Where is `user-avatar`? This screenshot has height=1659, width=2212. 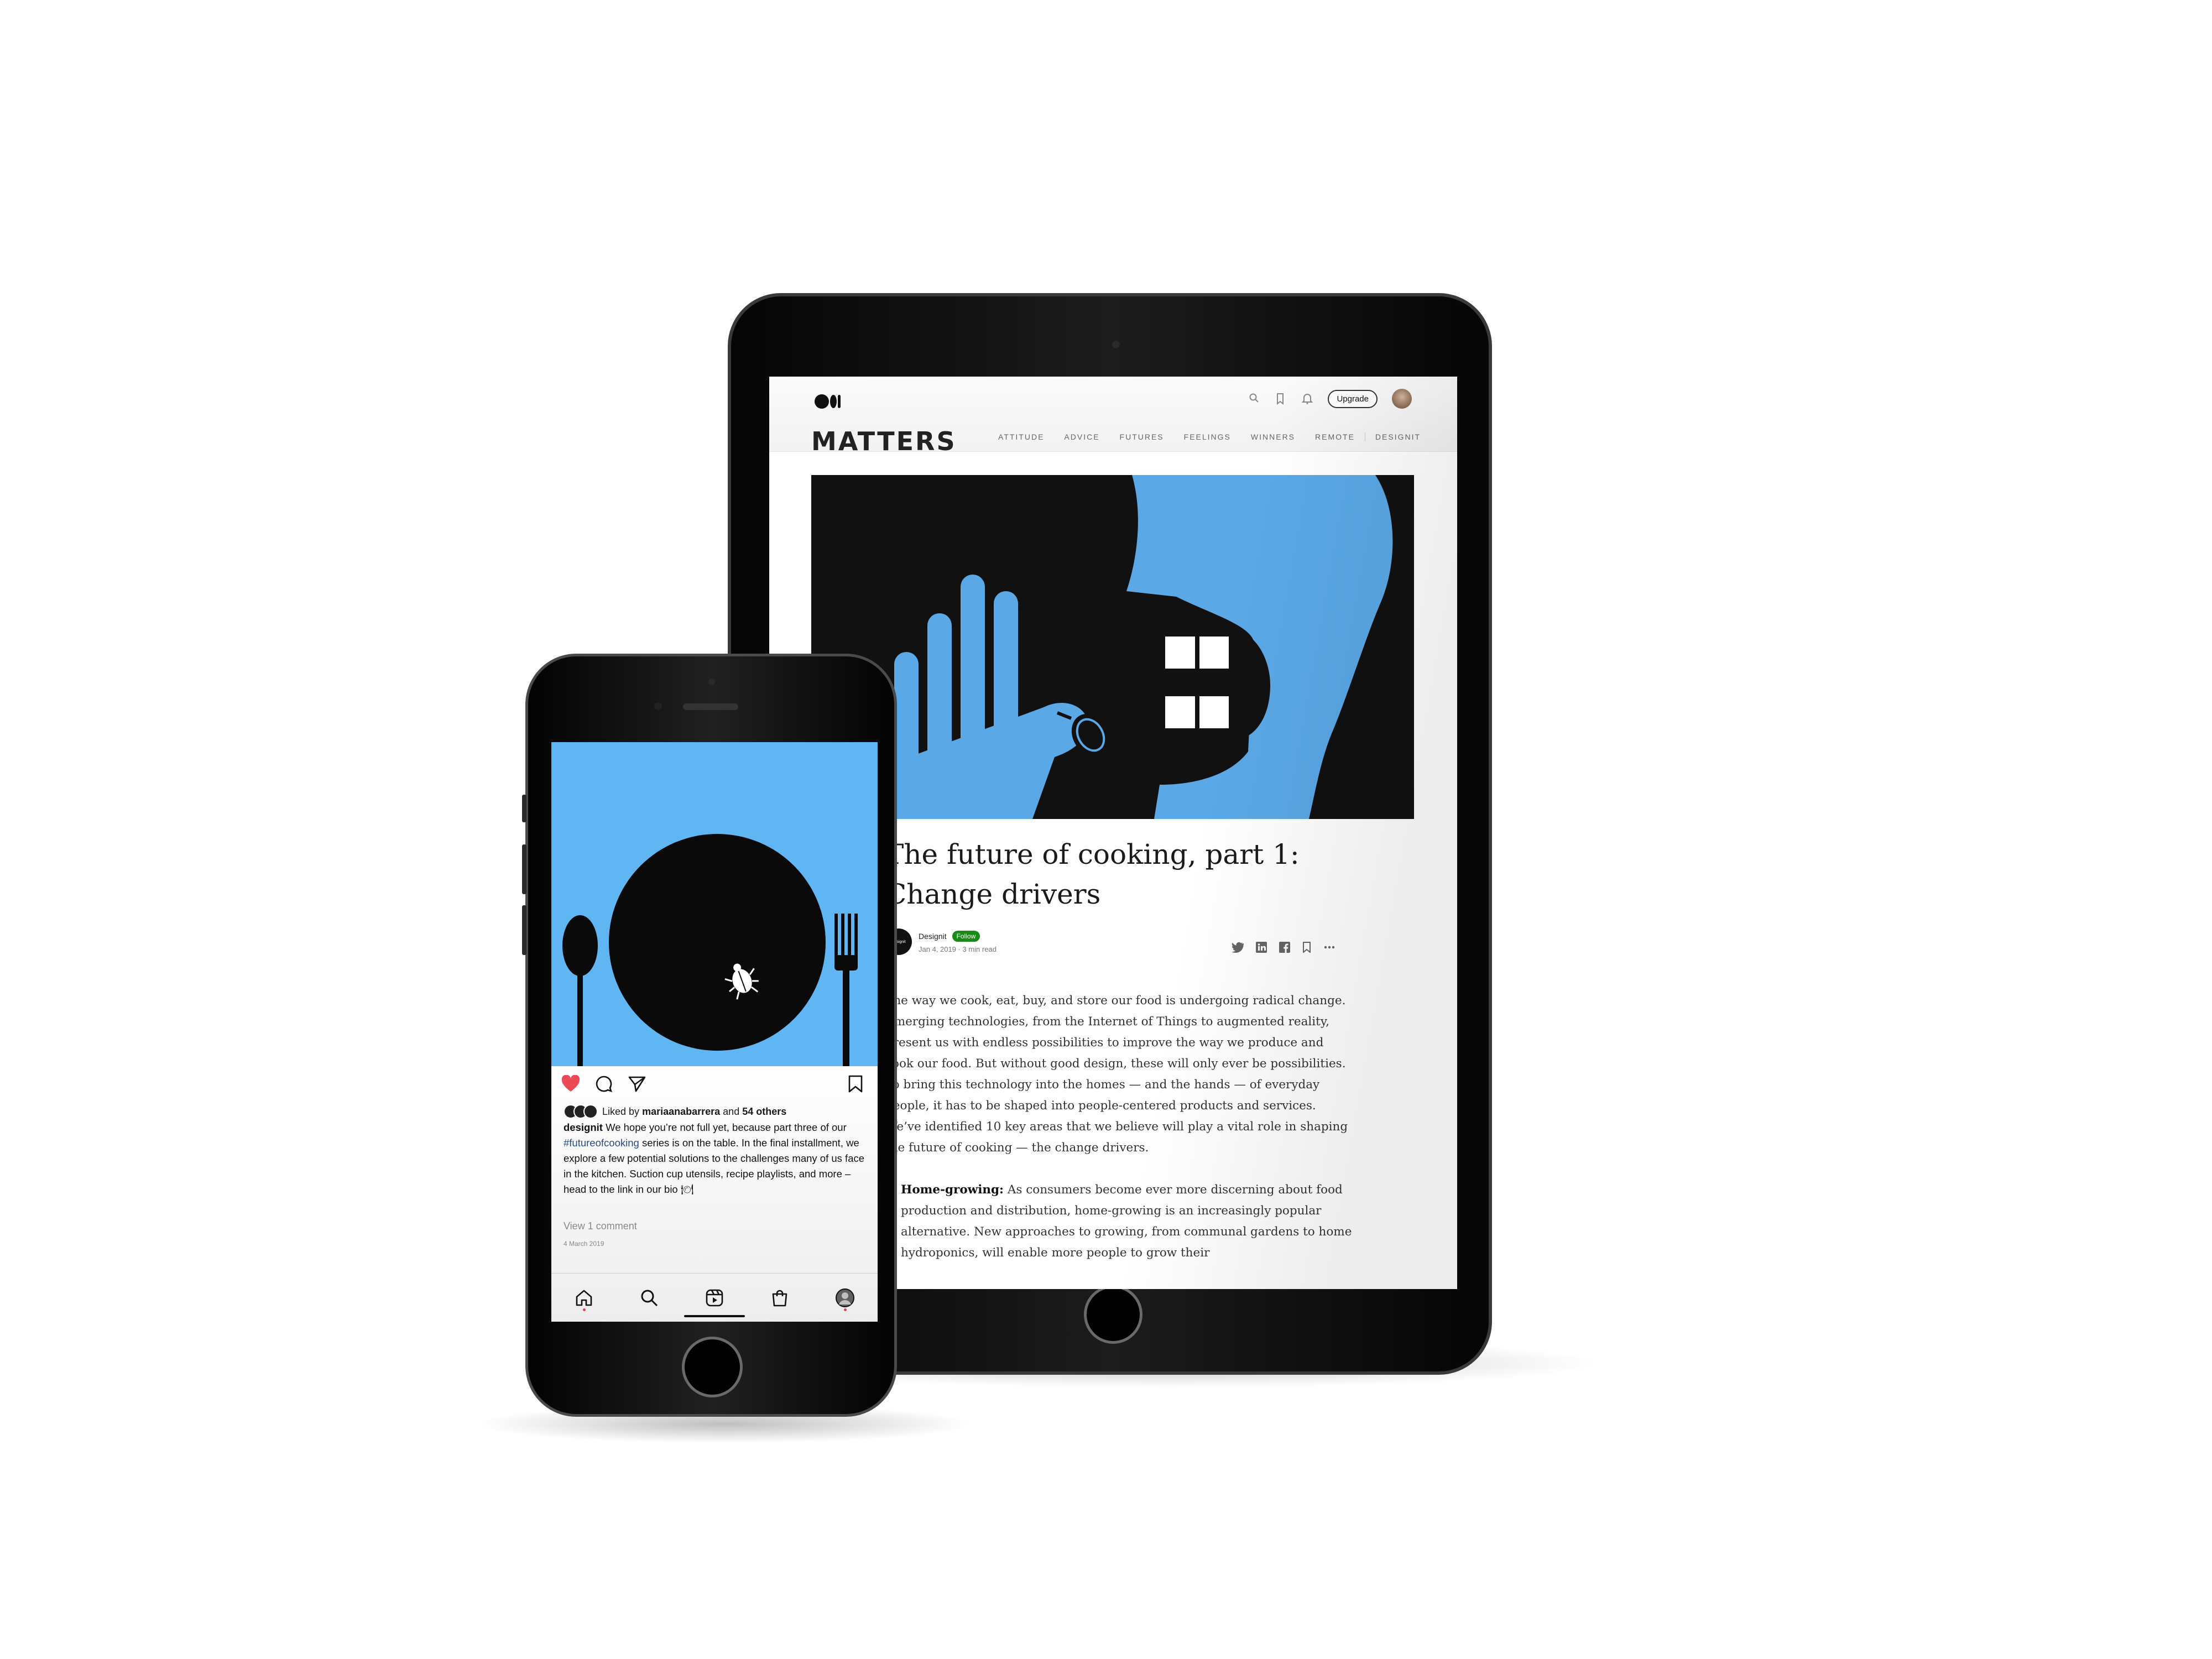 user-avatar is located at coordinates (1402, 399).